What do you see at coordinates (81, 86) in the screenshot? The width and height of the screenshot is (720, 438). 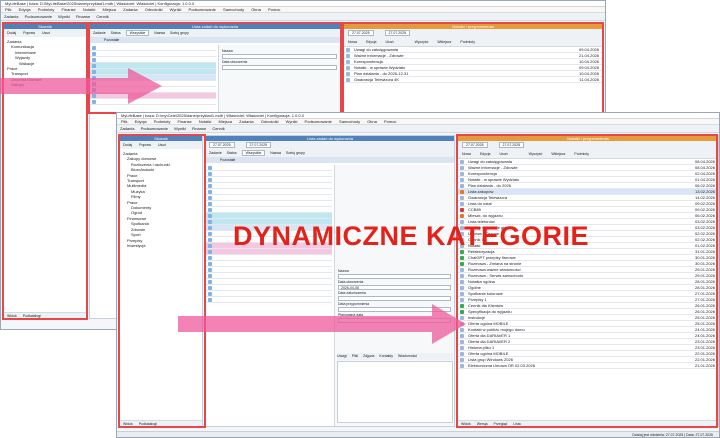 I see `arrow-top` at bounding box center [81, 86].